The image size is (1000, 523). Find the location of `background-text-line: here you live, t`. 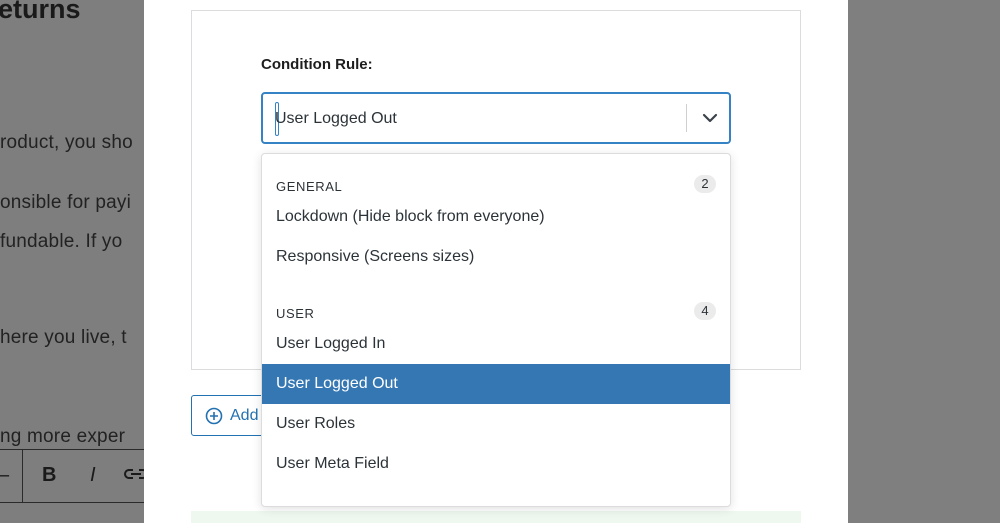

background-text-line: here you live, t is located at coordinates (63, 337).